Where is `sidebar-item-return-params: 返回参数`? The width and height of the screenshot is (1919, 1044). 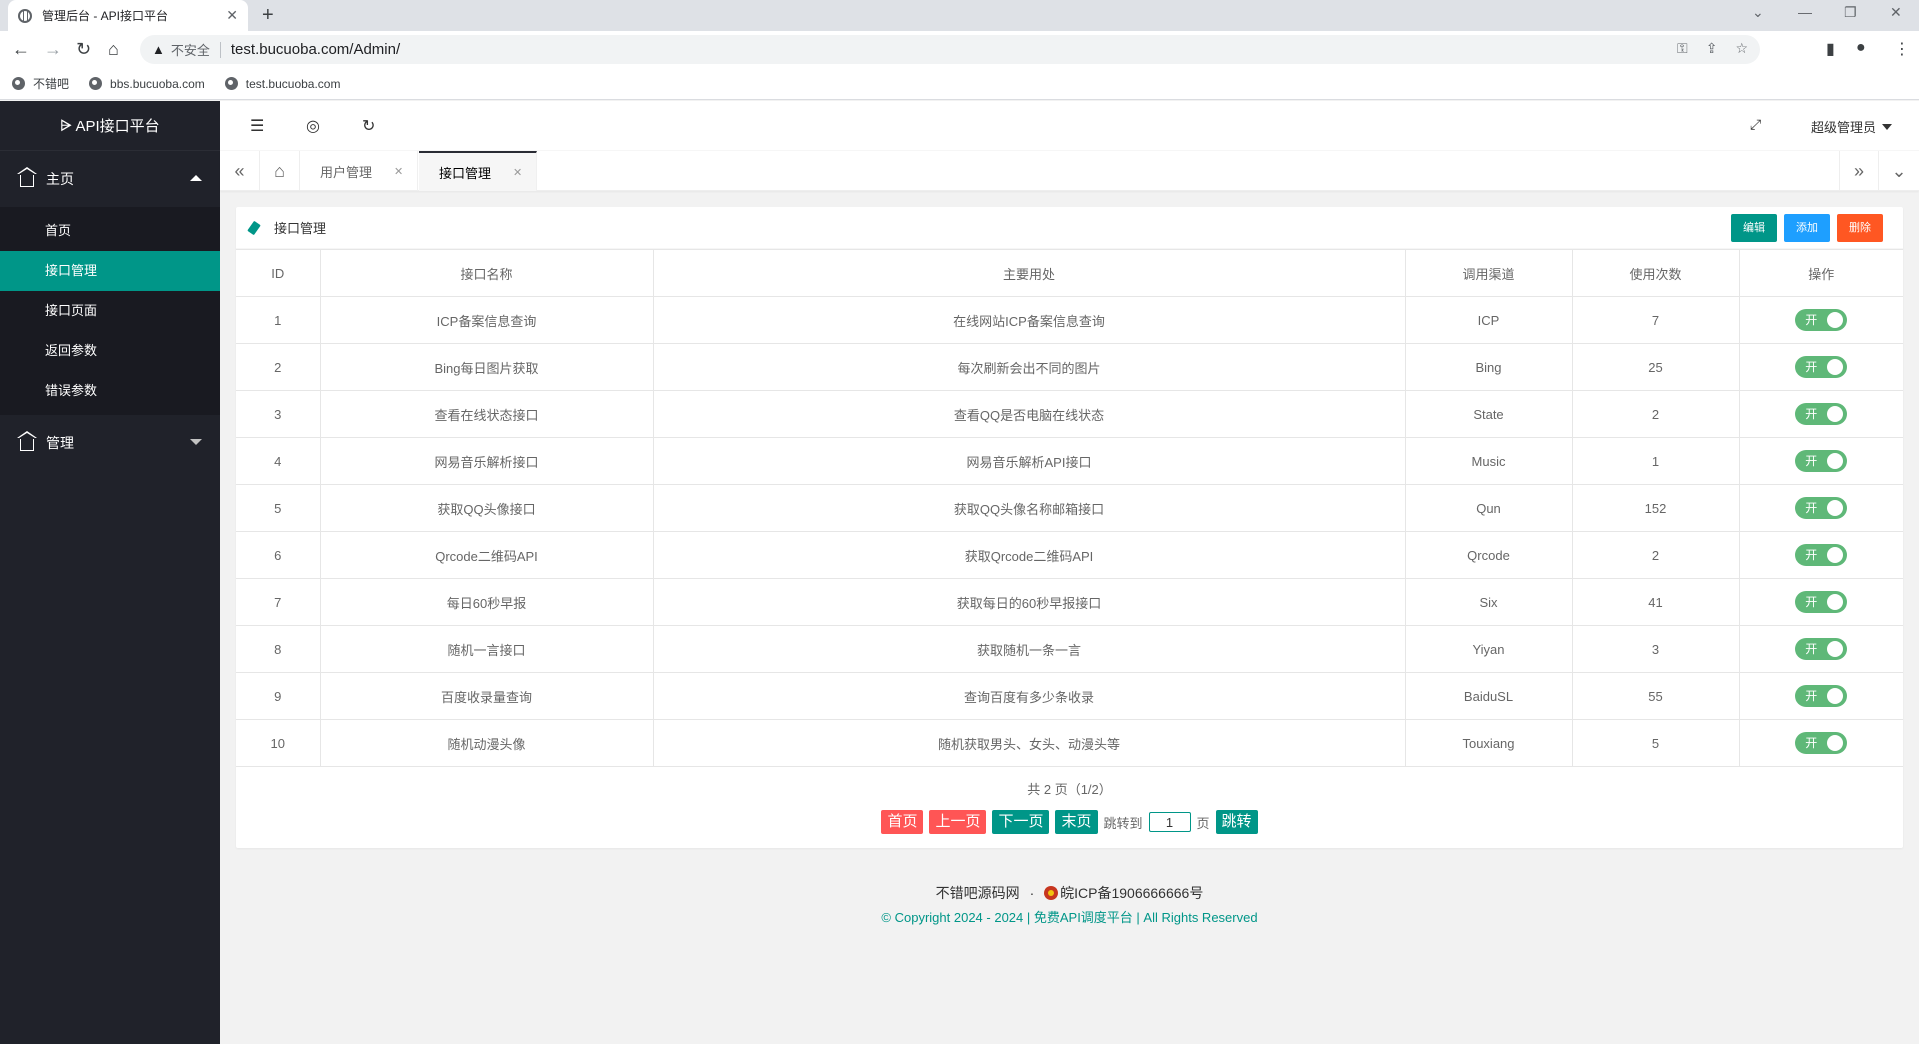
sidebar-item-return-params: 返回参数 is located at coordinates (110, 351).